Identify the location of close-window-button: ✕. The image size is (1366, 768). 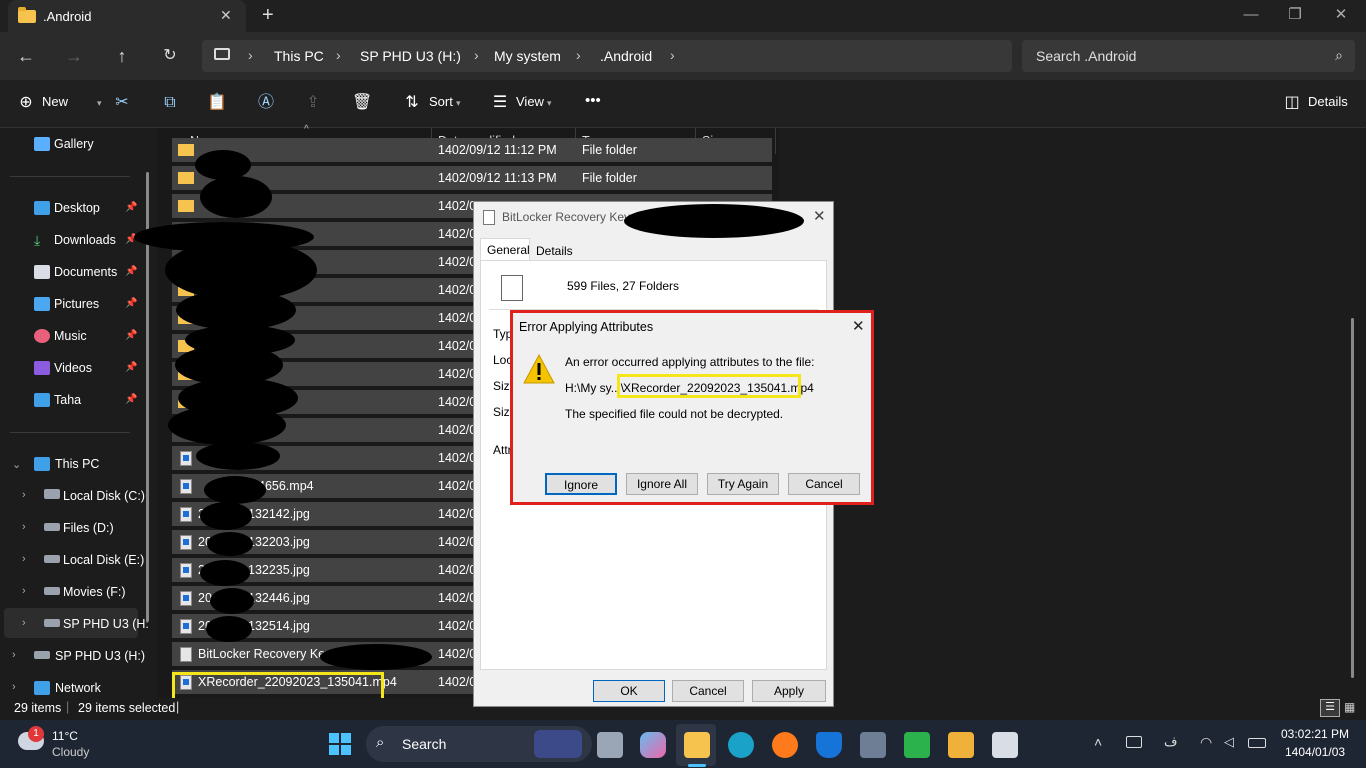
(1341, 15).